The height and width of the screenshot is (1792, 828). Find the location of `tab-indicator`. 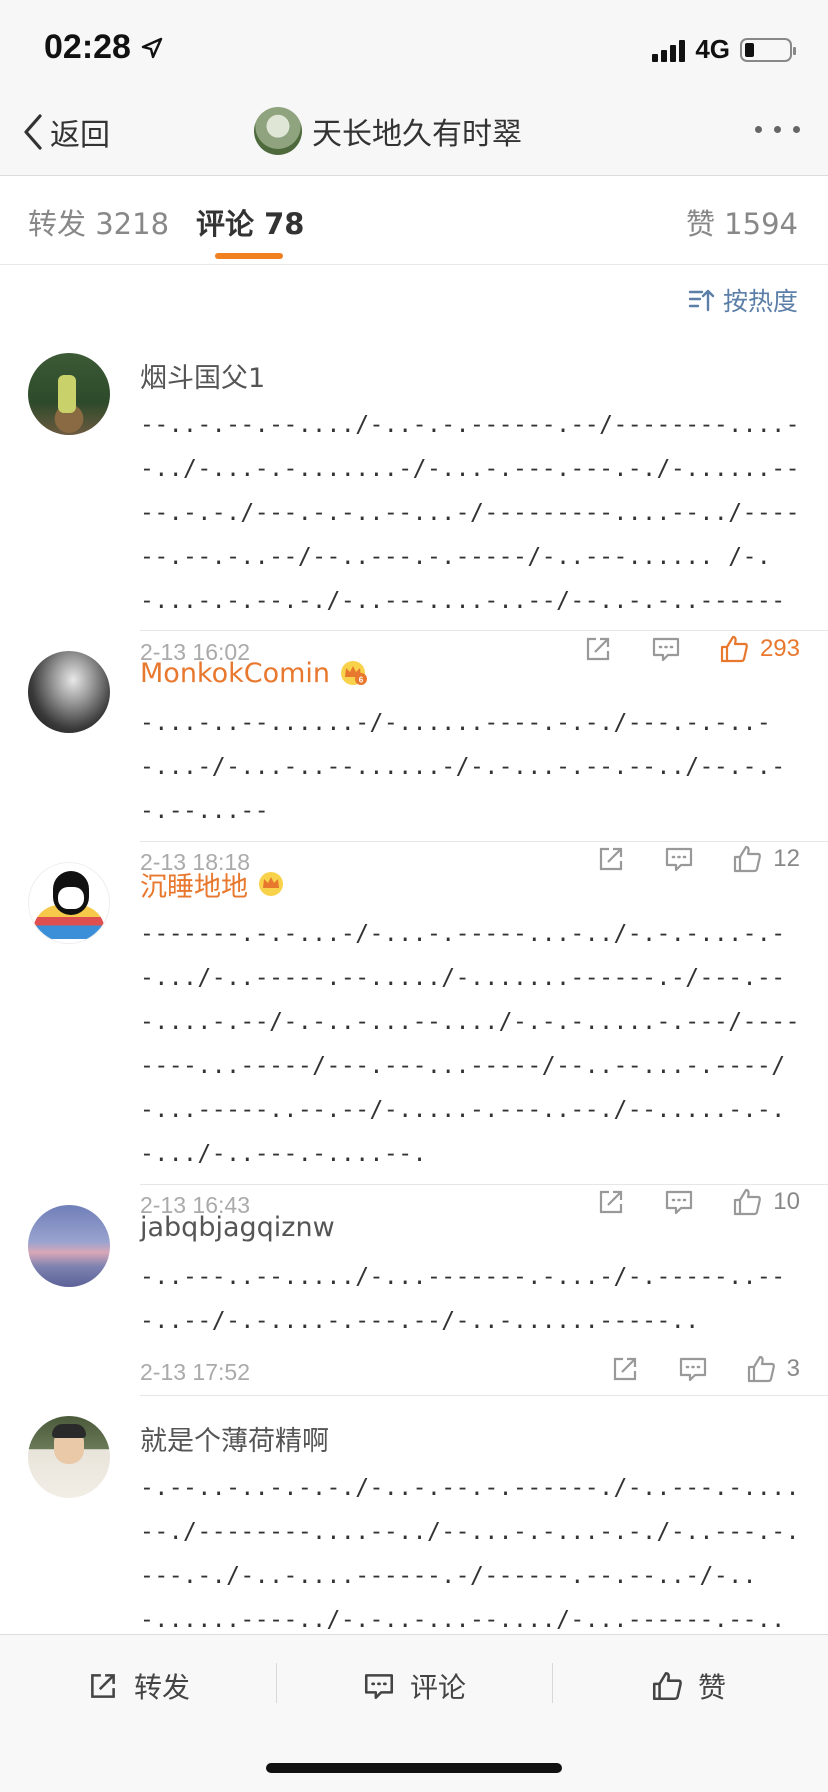

tab-indicator is located at coordinates (249, 256).